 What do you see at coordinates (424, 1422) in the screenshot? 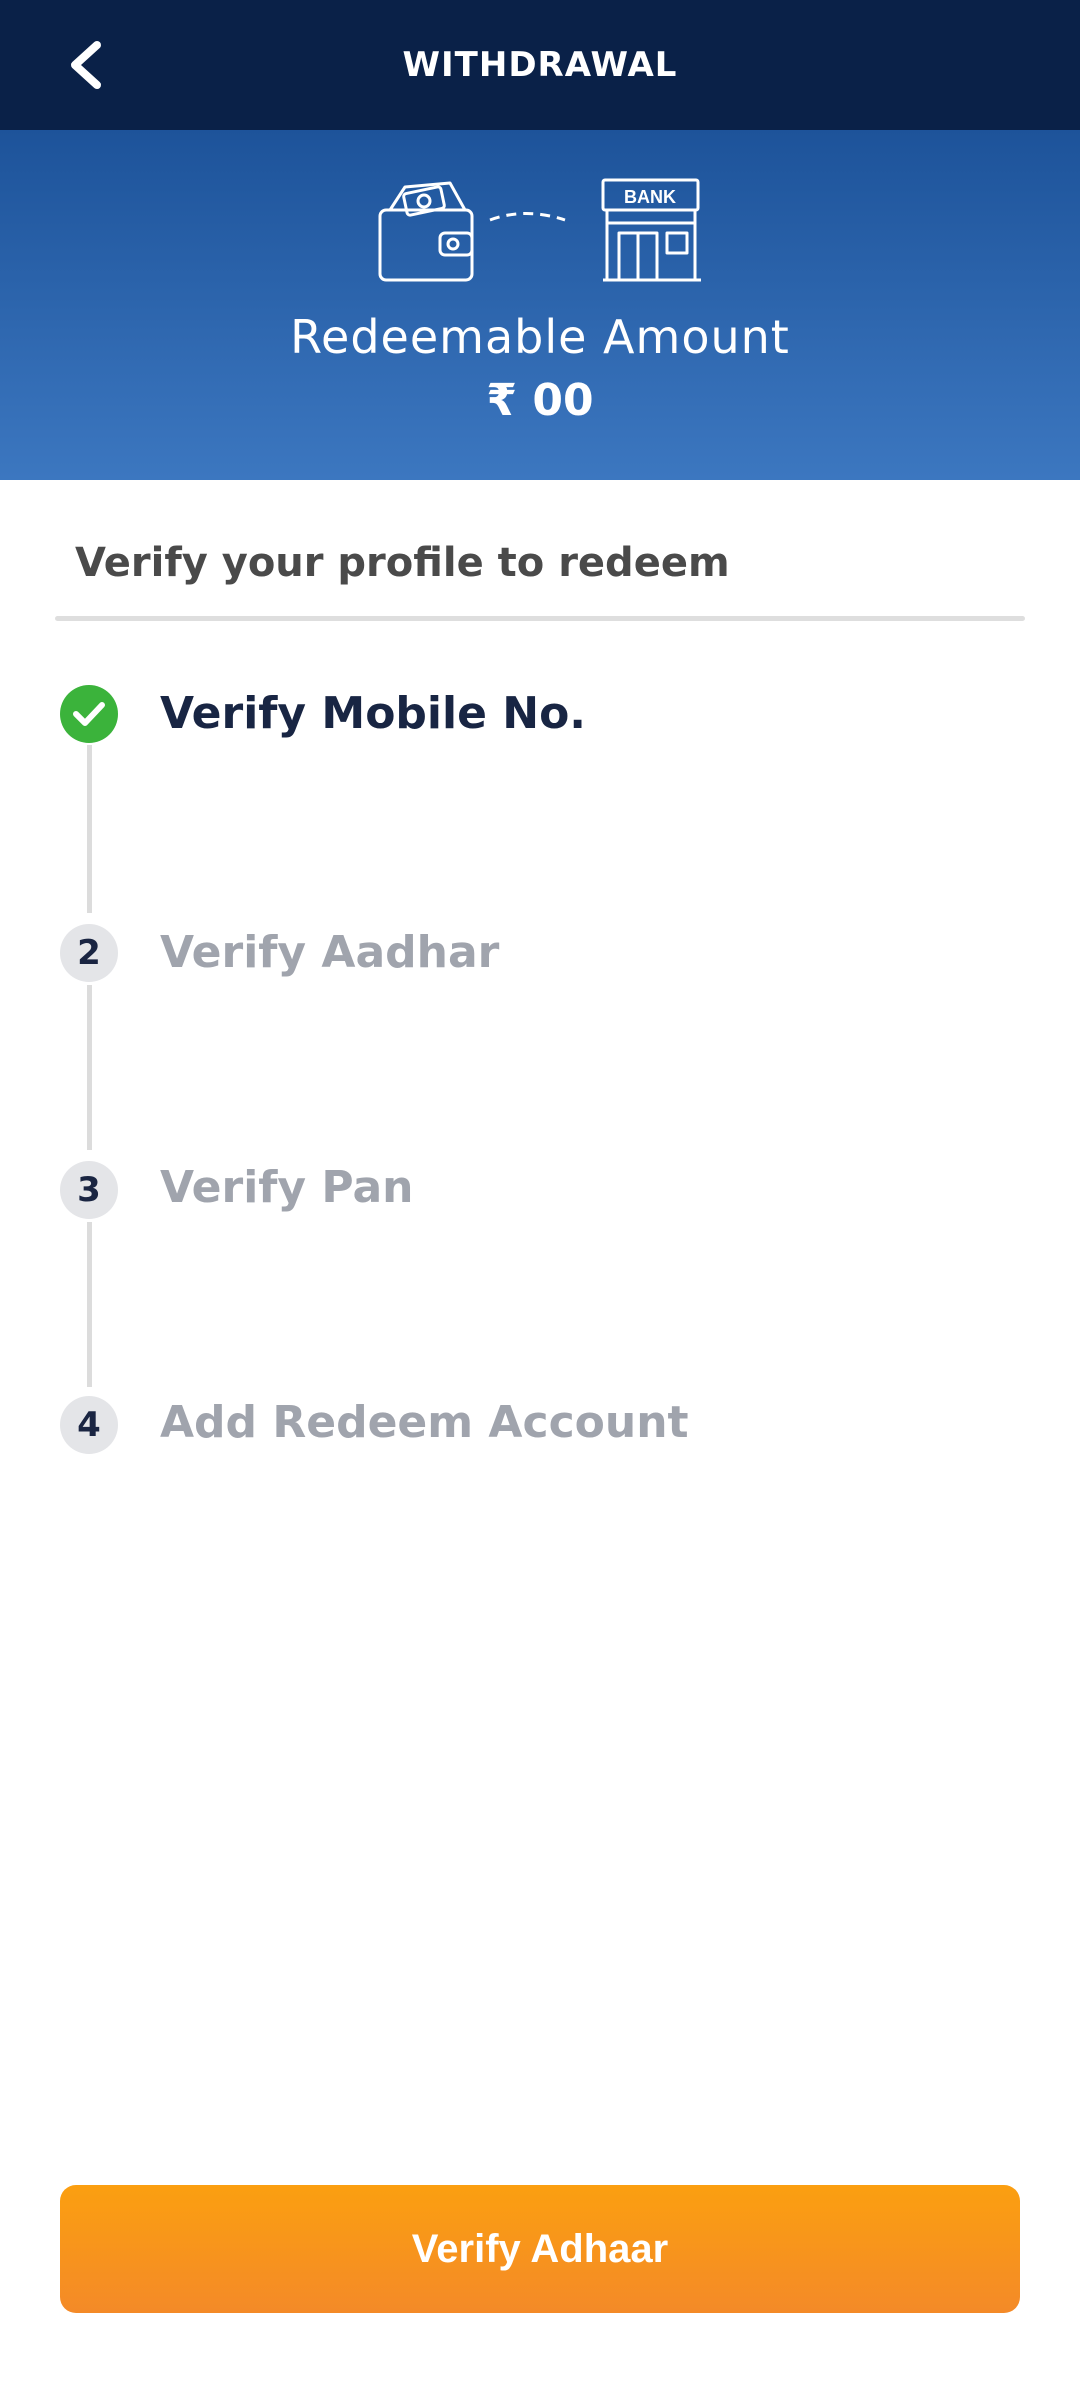
I see `step-add-redeem-account: Add Redeem Account` at bounding box center [424, 1422].